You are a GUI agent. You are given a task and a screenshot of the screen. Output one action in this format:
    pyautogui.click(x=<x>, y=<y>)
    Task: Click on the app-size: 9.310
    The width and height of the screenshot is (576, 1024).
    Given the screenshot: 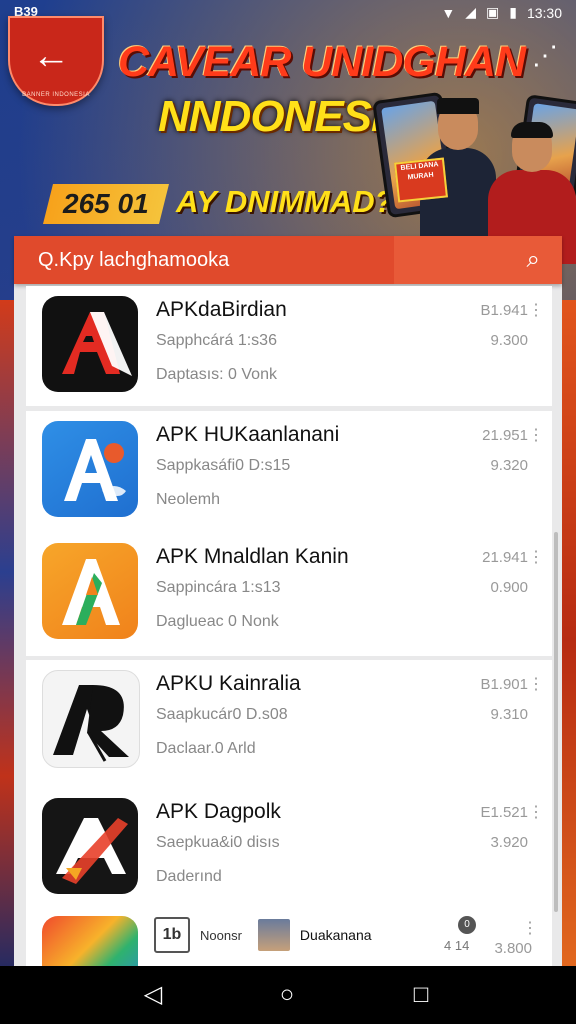 What is the action you would take?
    pyautogui.click(x=509, y=714)
    